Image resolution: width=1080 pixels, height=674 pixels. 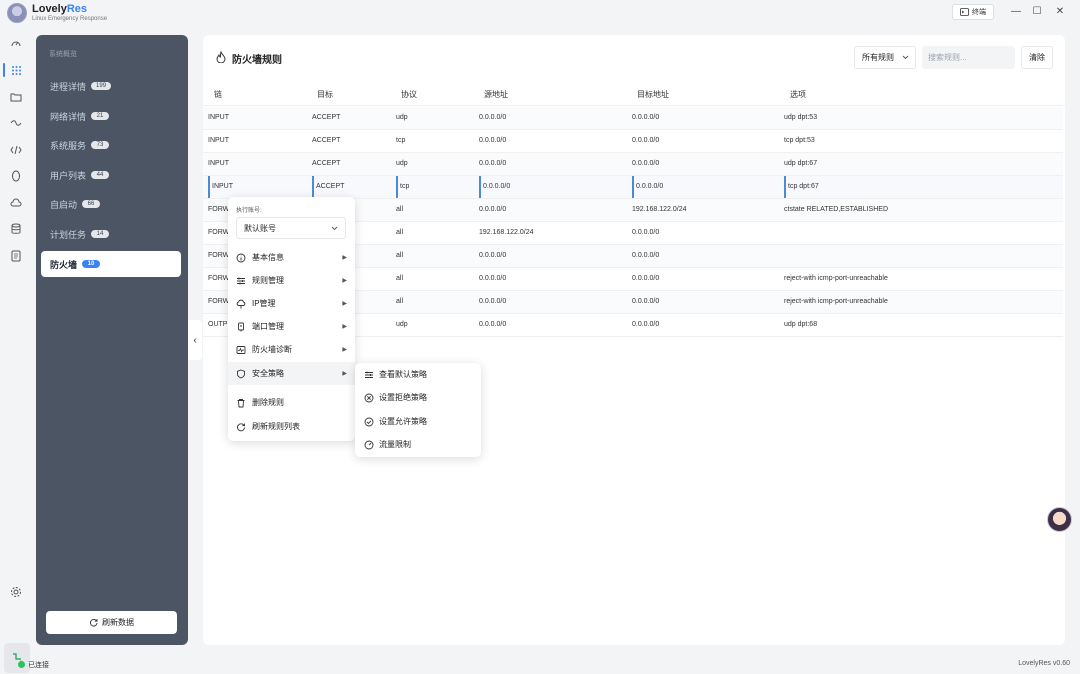 What do you see at coordinates (111, 204) in the screenshot?
I see `sidebar-item-autostart: 自启动 66` at bounding box center [111, 204].